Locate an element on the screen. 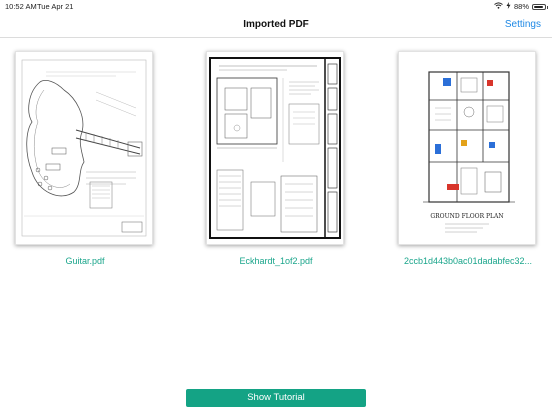  wifi-icon is located at coordinates (498, 6).